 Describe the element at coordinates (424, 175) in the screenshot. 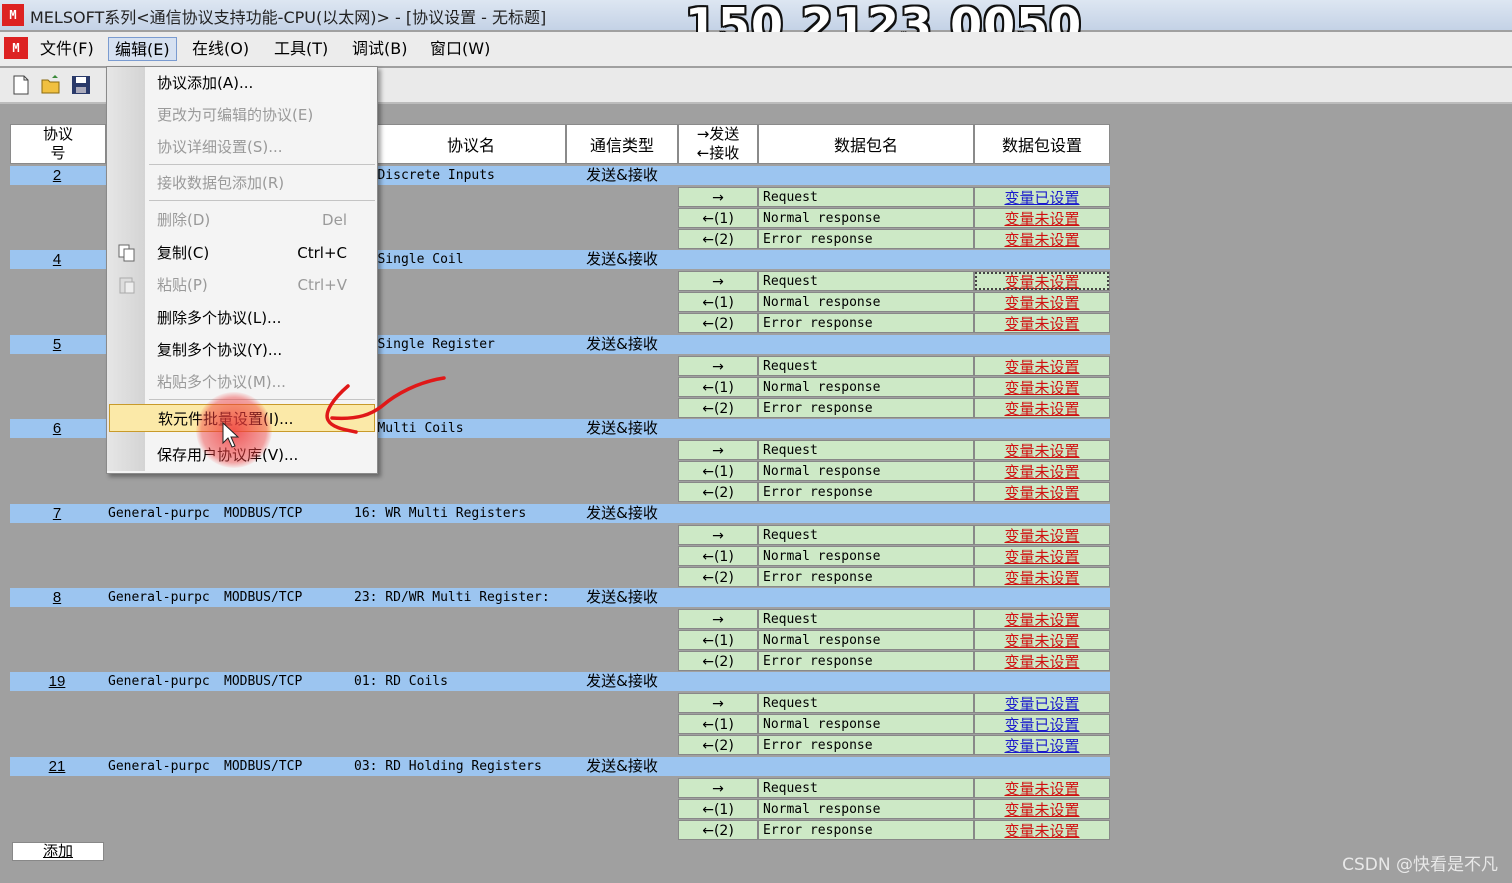

I see `protocol-name: RD Discrete Inputs` at that location.